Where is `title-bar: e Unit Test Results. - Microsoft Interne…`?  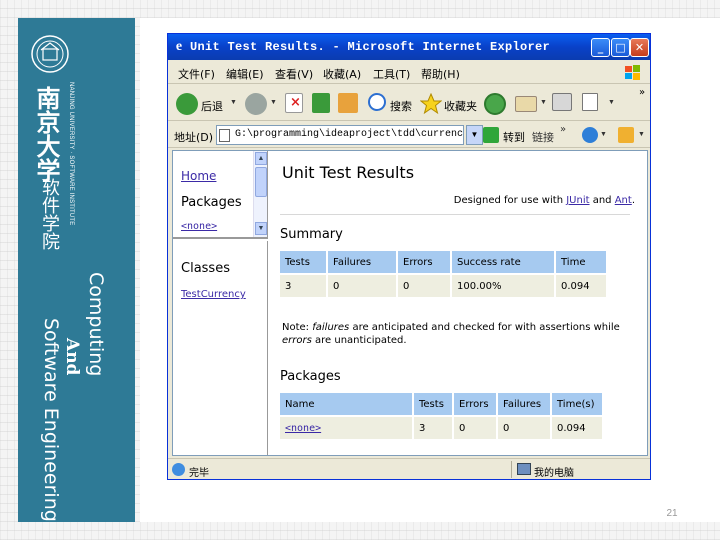
title-bar: e Unit Test Results. - Microsoft Interne… is located at coordinates (409, 47).